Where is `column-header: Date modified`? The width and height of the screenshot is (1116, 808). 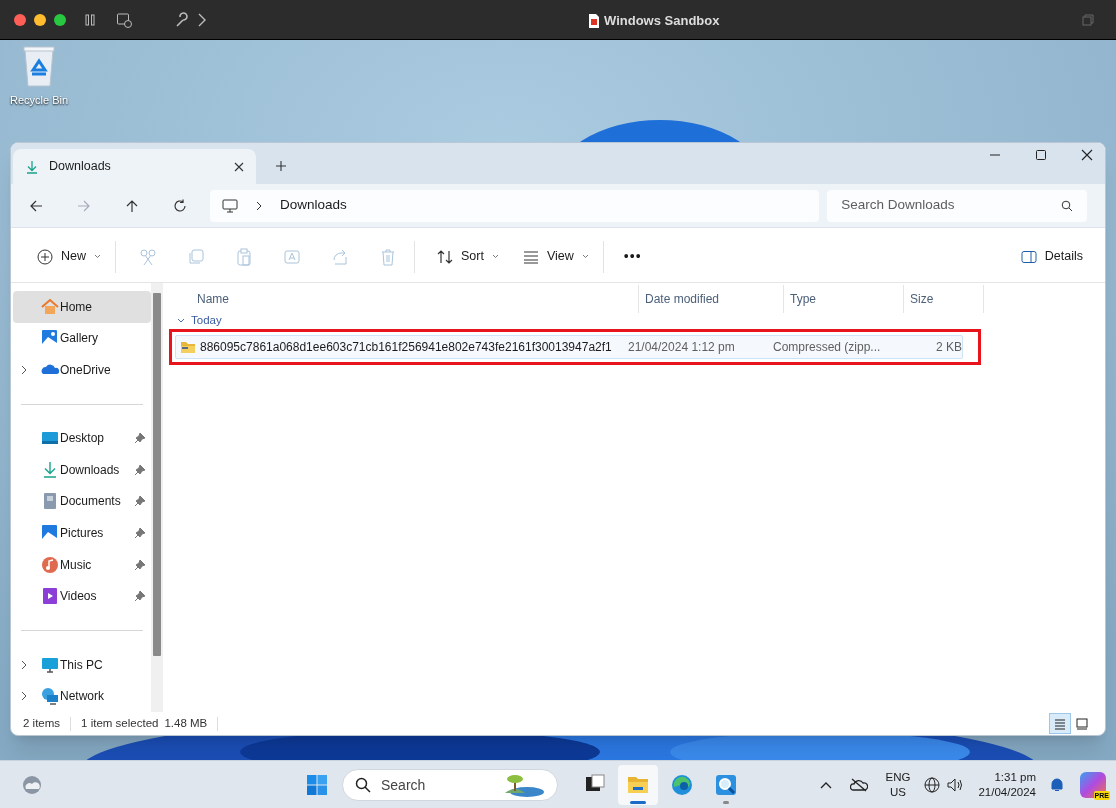 column-header: Date modified is located at coordinates (710, 299).